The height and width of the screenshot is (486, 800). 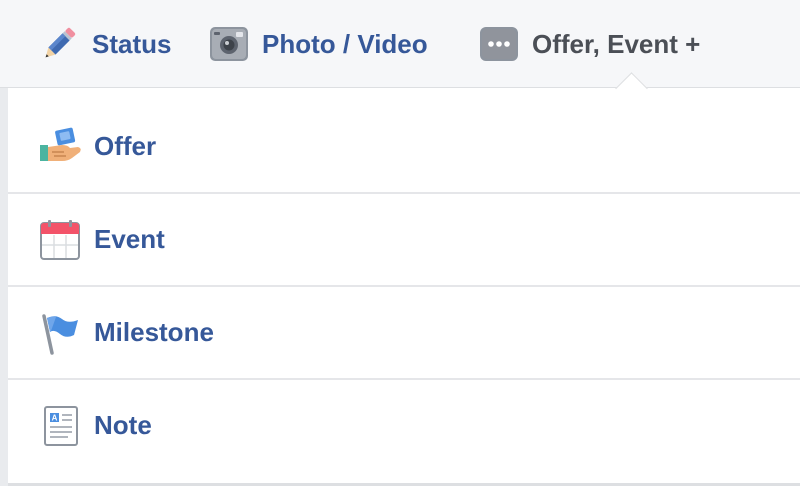 I want to click on flag-icon, so click(x=60, y=334).